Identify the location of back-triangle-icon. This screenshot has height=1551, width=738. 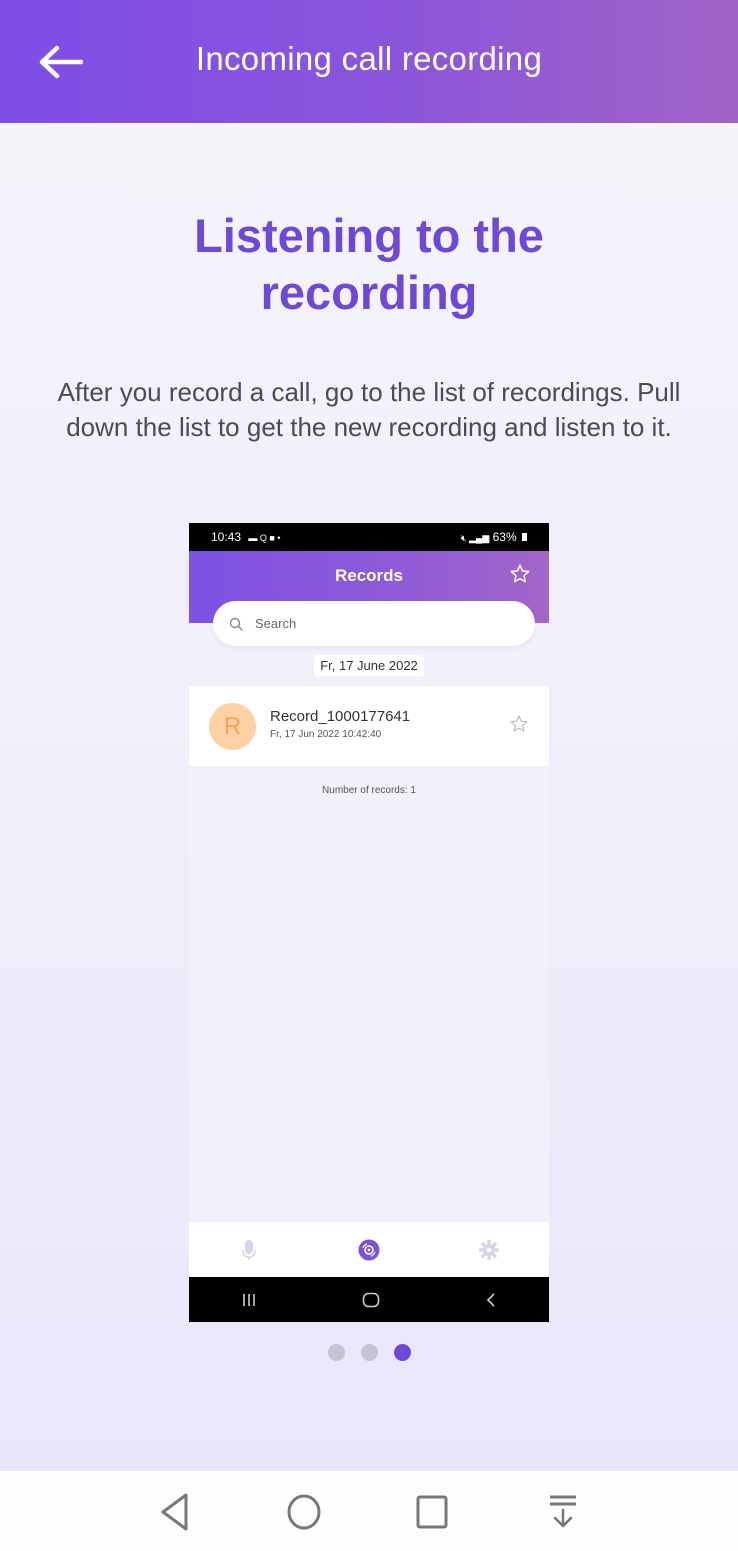
(174, 1512).